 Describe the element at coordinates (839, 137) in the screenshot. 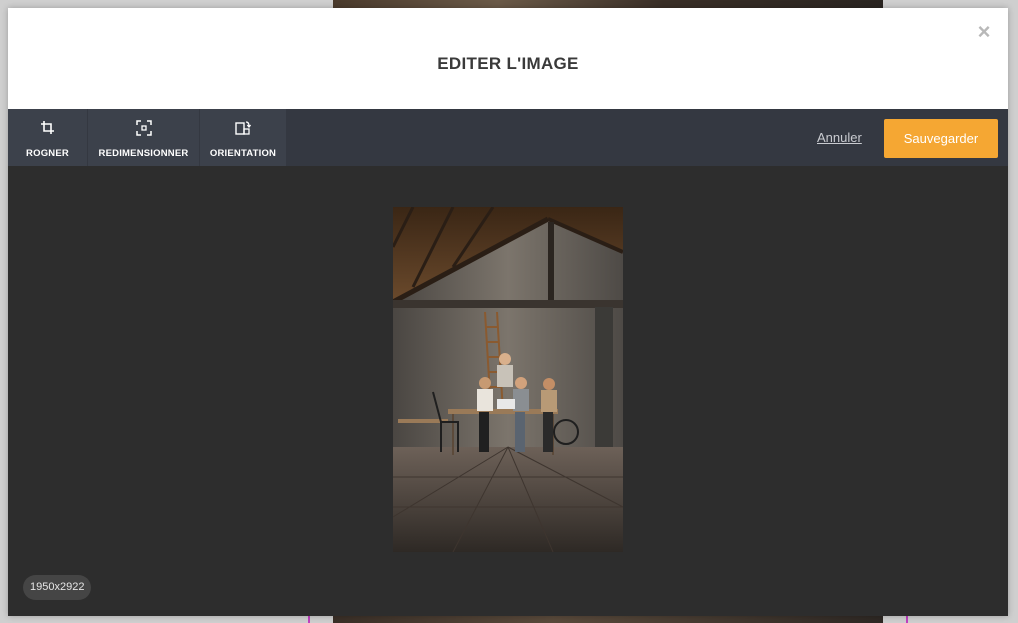

I see `cancel-link: Annuler` at that location.